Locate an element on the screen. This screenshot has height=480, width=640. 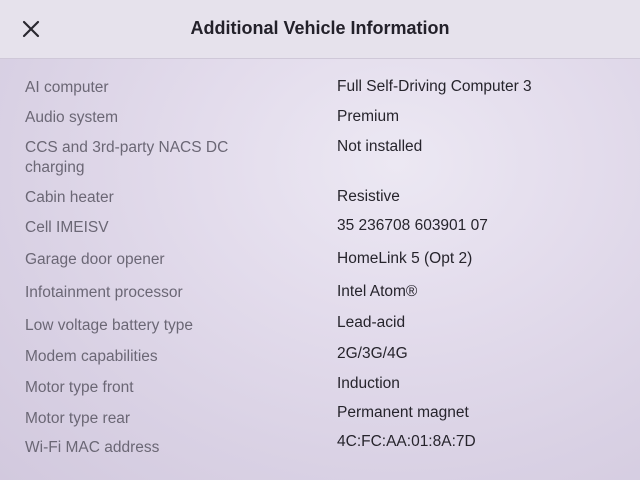
row-label-ai-computer: AI computer is located at coordinates (67, 87).